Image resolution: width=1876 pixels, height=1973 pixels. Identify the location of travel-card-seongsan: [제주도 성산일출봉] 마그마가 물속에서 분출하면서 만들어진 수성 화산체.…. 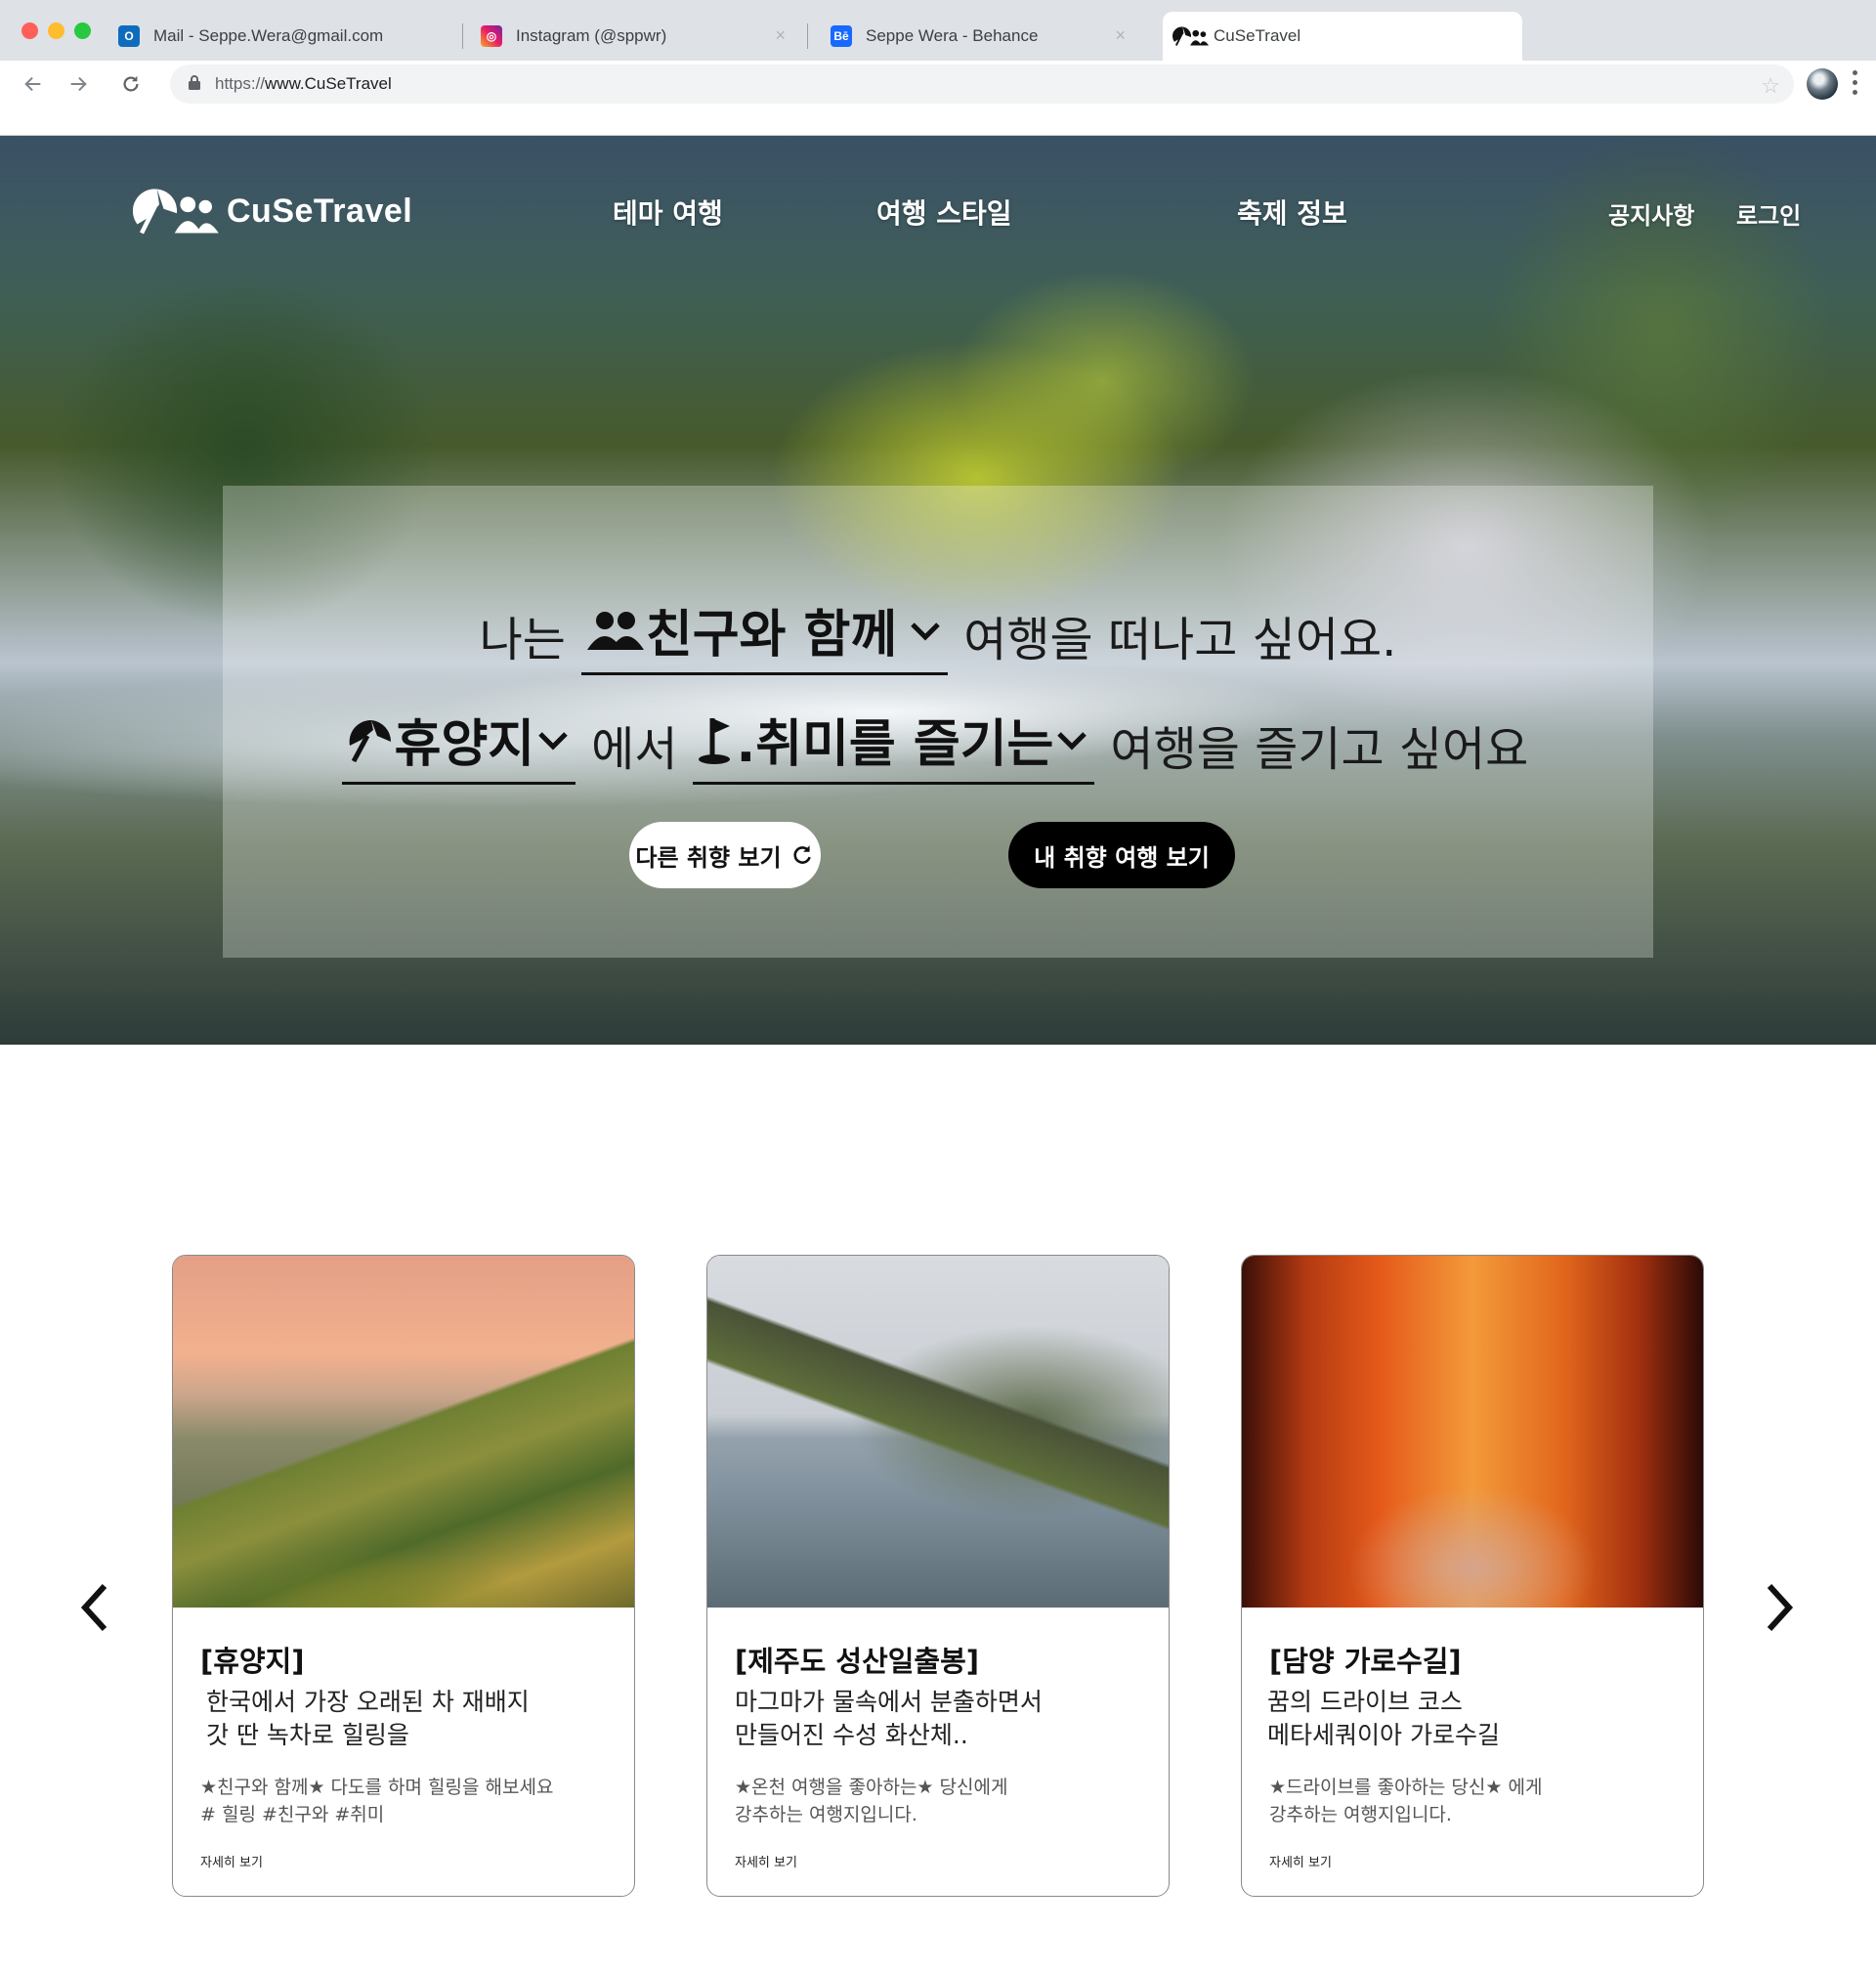
(938, 1576).